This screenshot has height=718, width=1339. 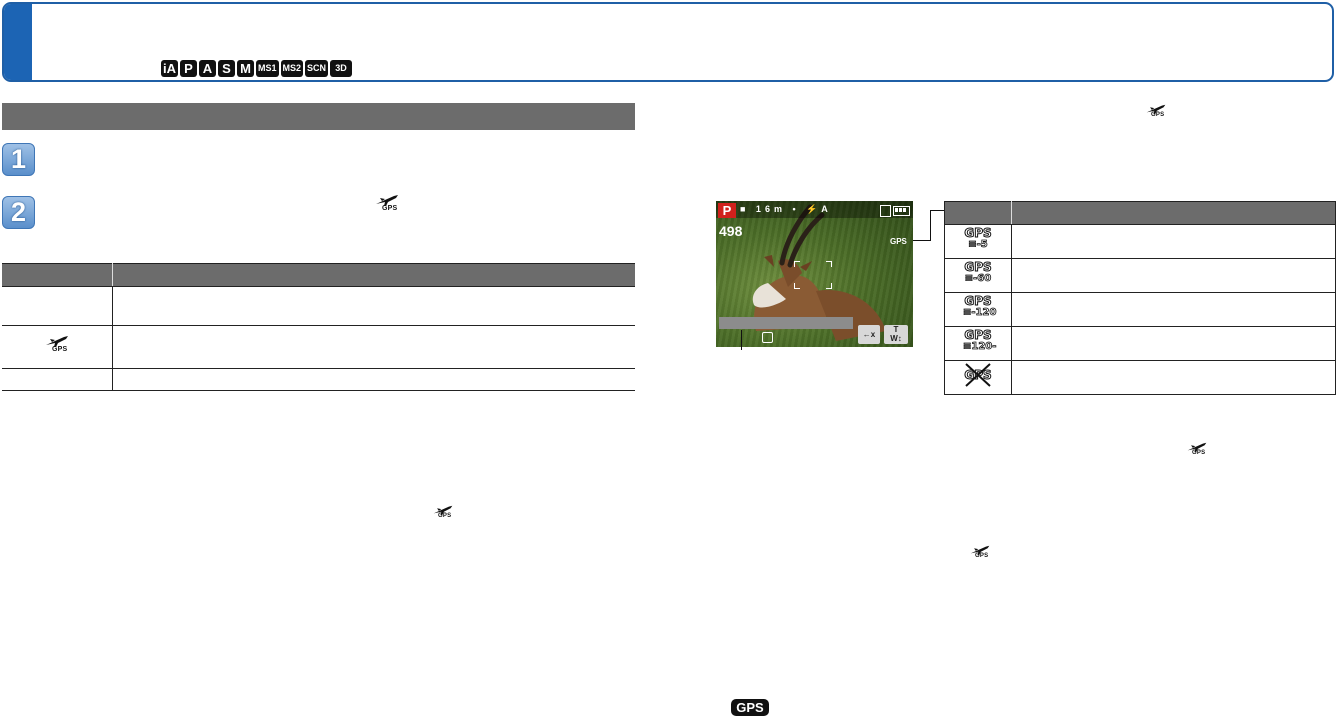 I want to click on lcd-shots-remaining: 498, so click(x=731, y=231).